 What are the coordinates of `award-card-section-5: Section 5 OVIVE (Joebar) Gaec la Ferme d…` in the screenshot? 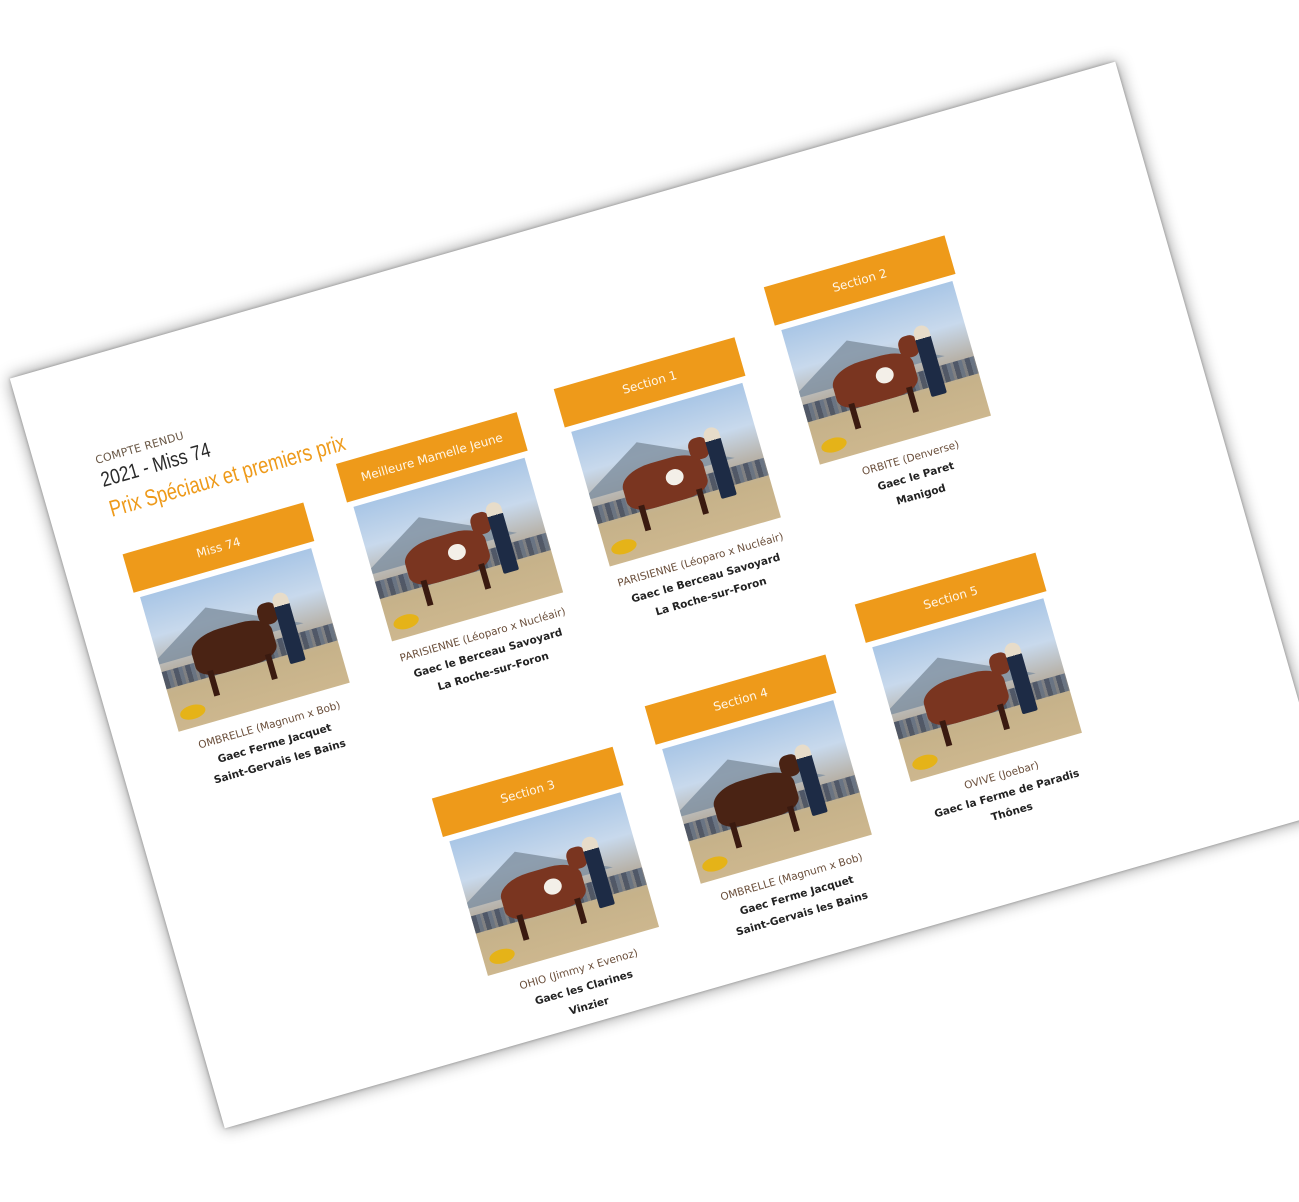 It's located at (979, 700).